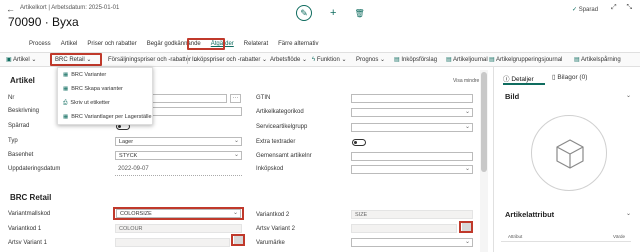 The image size is (640, 252). What do you see at coordinates (359, 13) in the screenshot?
I see `delete-icon: 🗑` at bounding box center [359, 13].